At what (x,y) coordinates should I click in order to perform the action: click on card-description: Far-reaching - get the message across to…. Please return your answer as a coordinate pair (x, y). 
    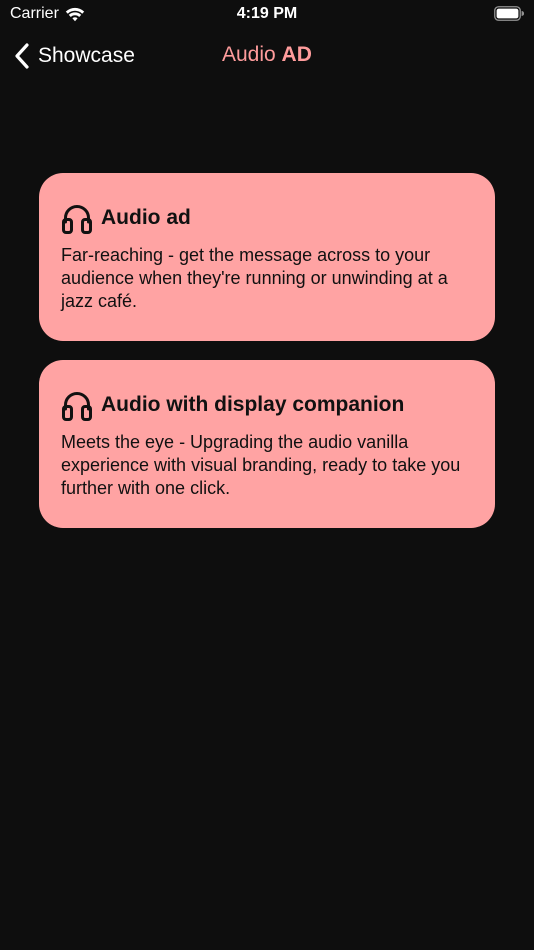
    Looking at the image, I should click on (254, 278).